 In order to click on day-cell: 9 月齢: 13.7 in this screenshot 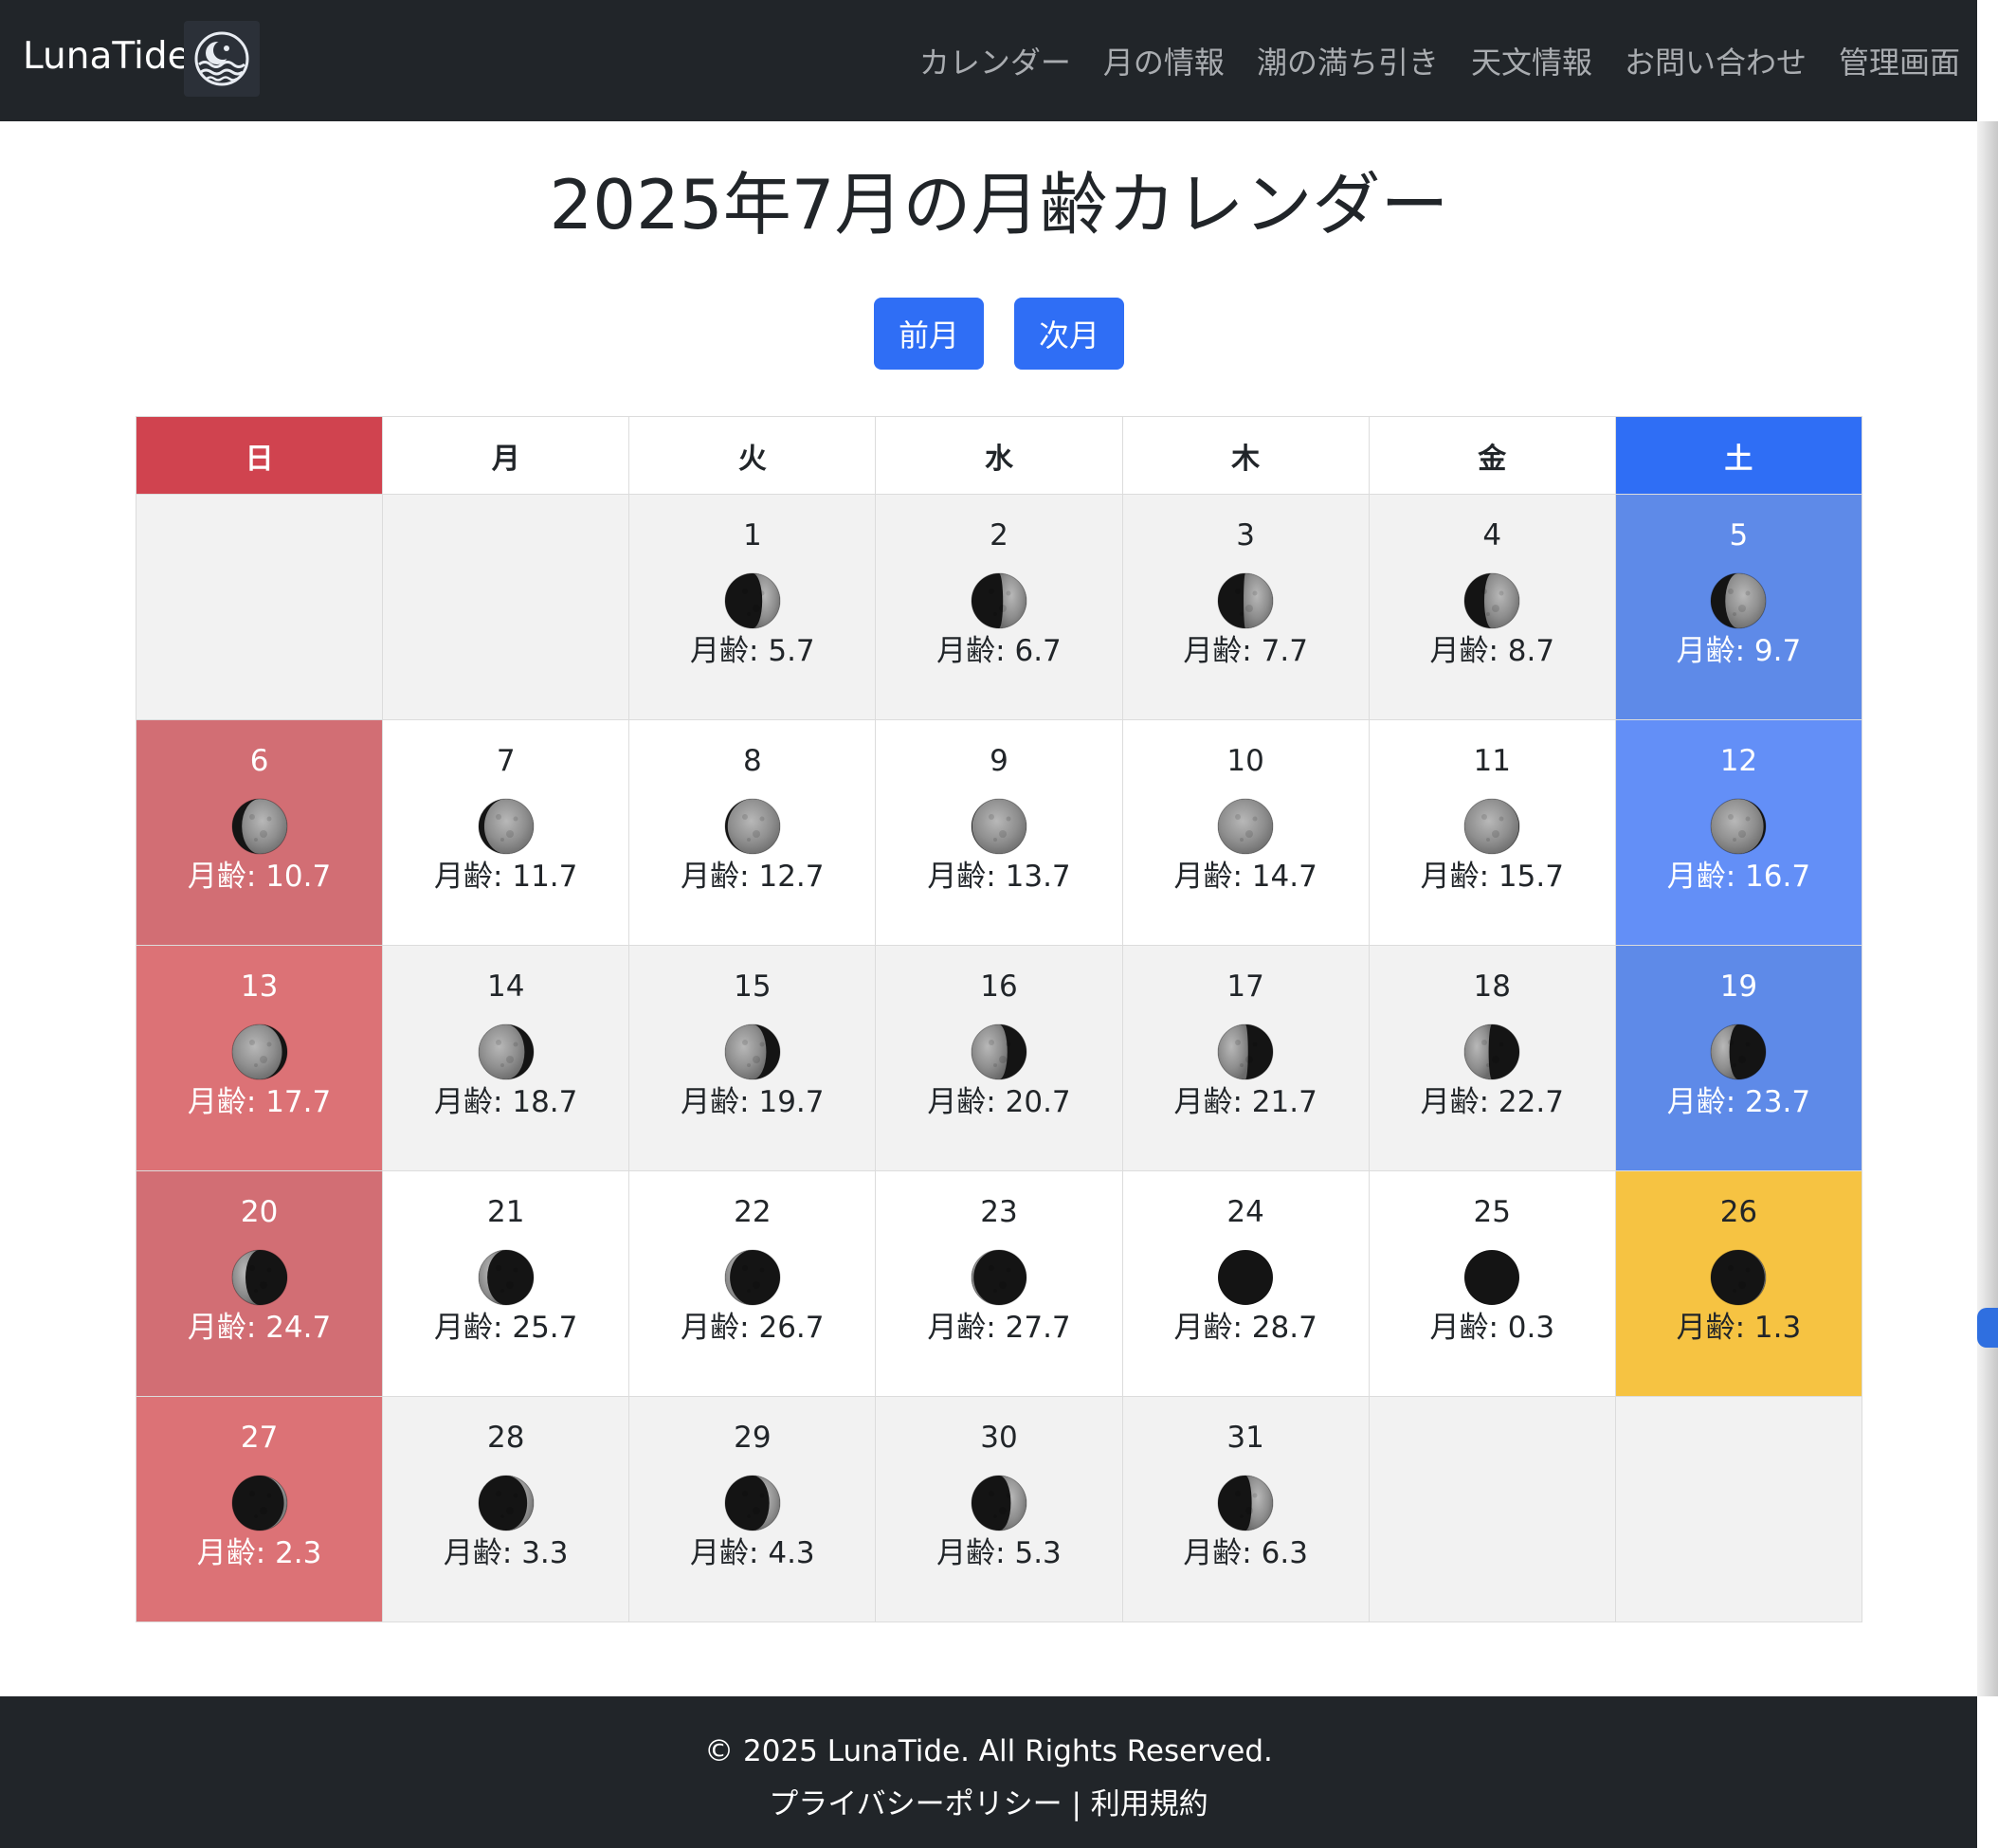, I will do `click(1000, 833)`.